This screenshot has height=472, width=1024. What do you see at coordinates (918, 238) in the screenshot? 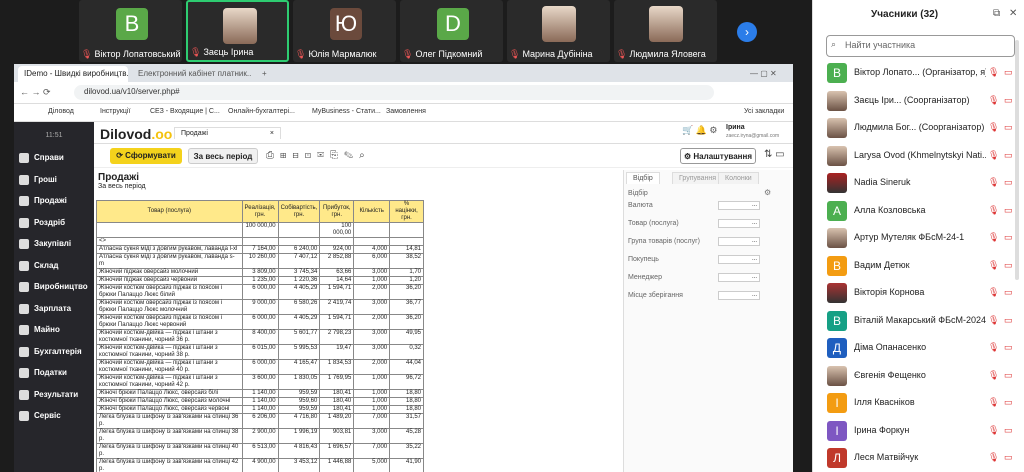
I see `participant-row: Артур Мутеляк ФБсМ-24-1 🎙 ▭` at bounding box center [918, 238].